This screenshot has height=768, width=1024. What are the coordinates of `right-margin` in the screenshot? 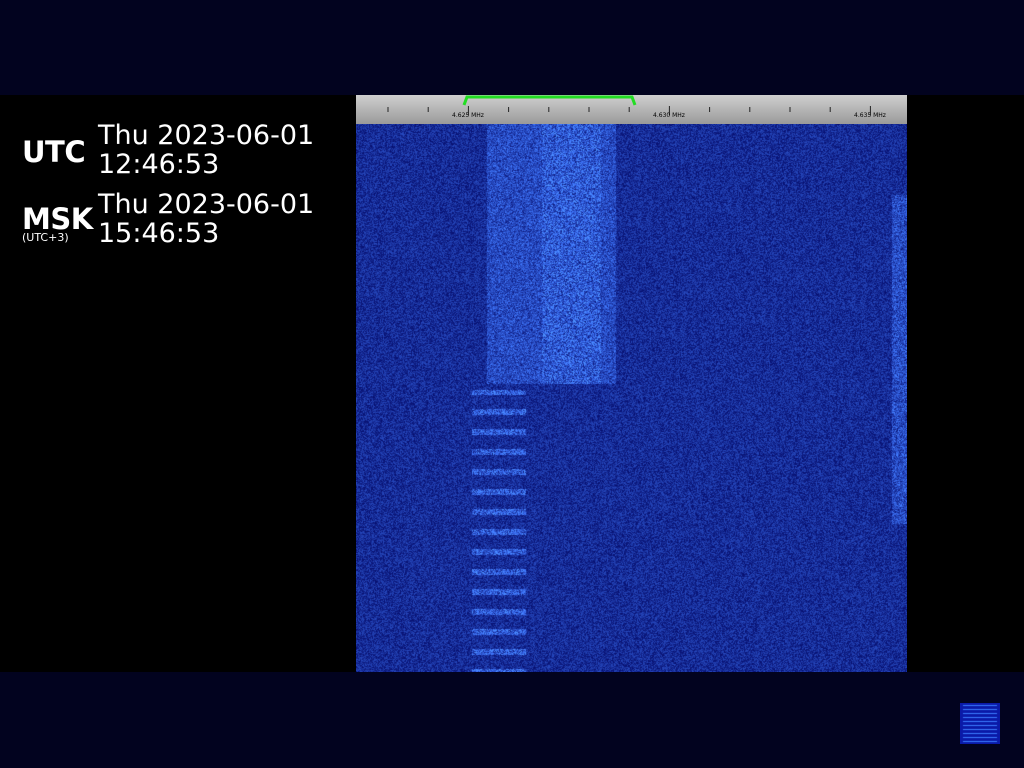 It's located at (965, 383).